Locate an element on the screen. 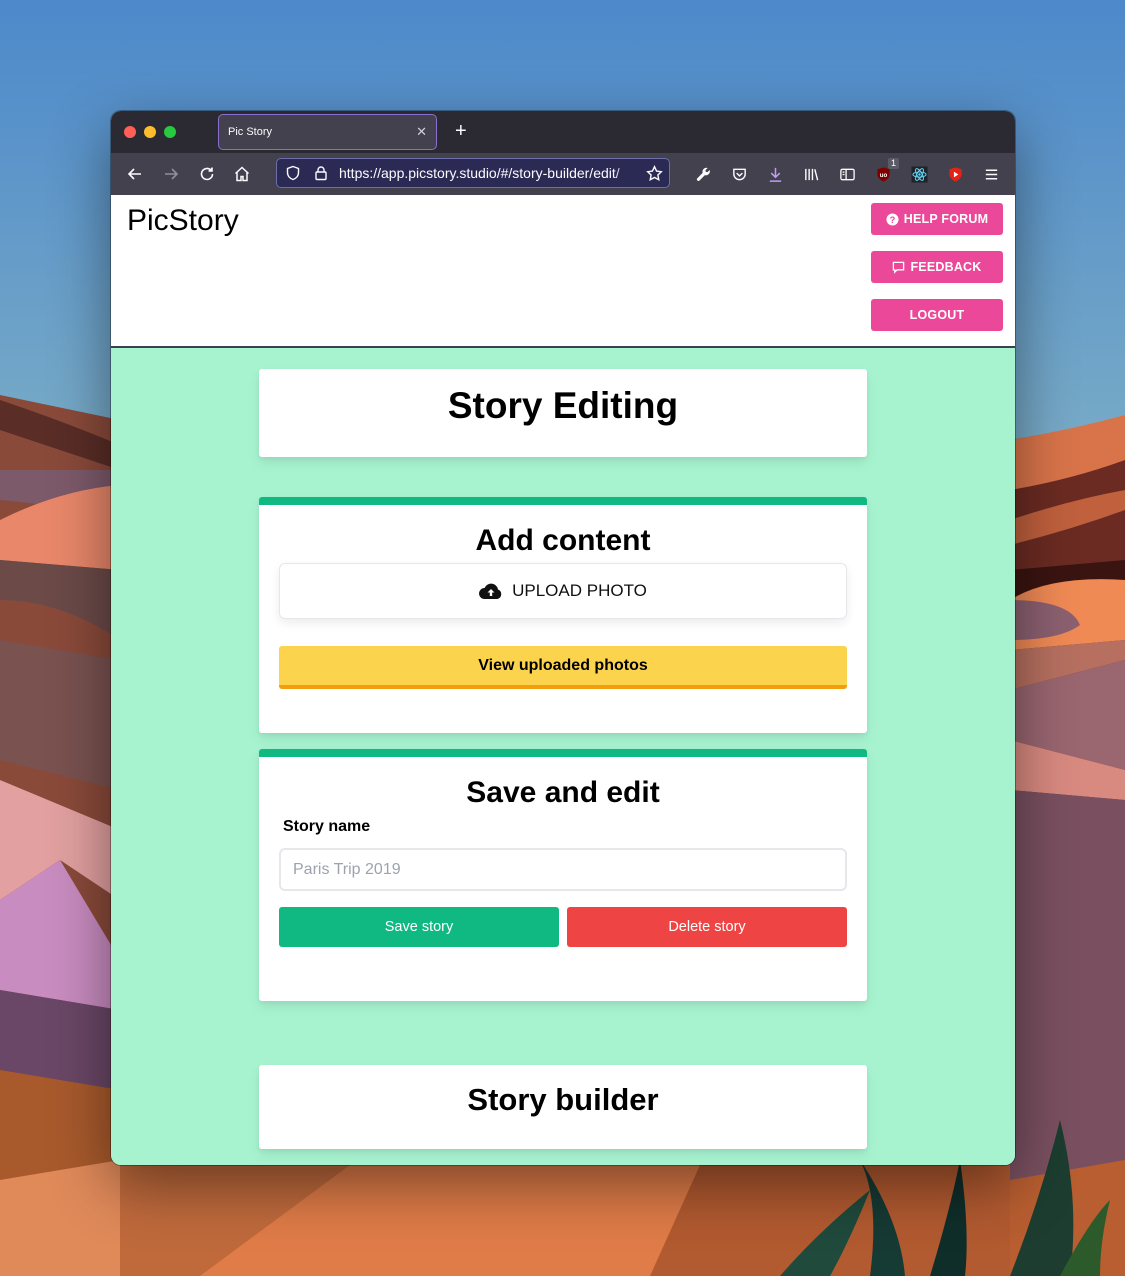  downloads-button is located at coordinates (775, 174).